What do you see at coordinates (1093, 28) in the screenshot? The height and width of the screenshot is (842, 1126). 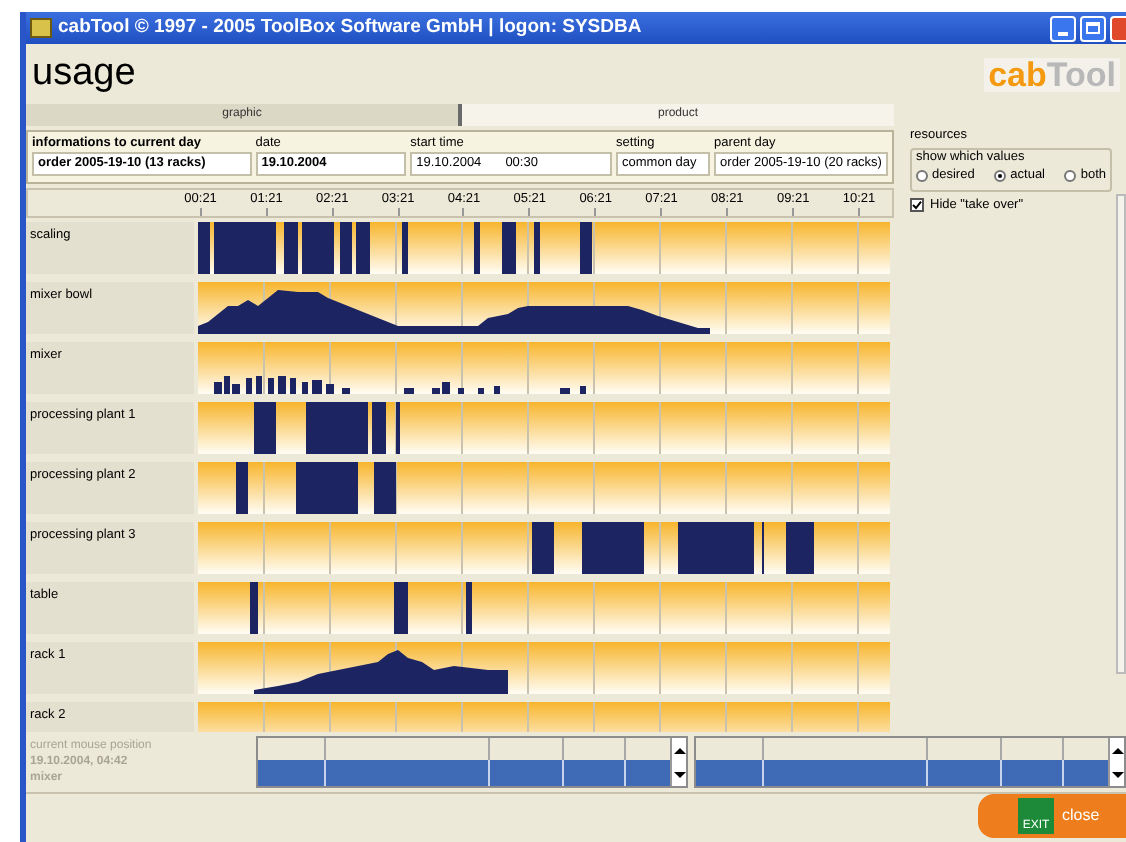 I see `maximize-icon` at bounding box center [1093, 28].